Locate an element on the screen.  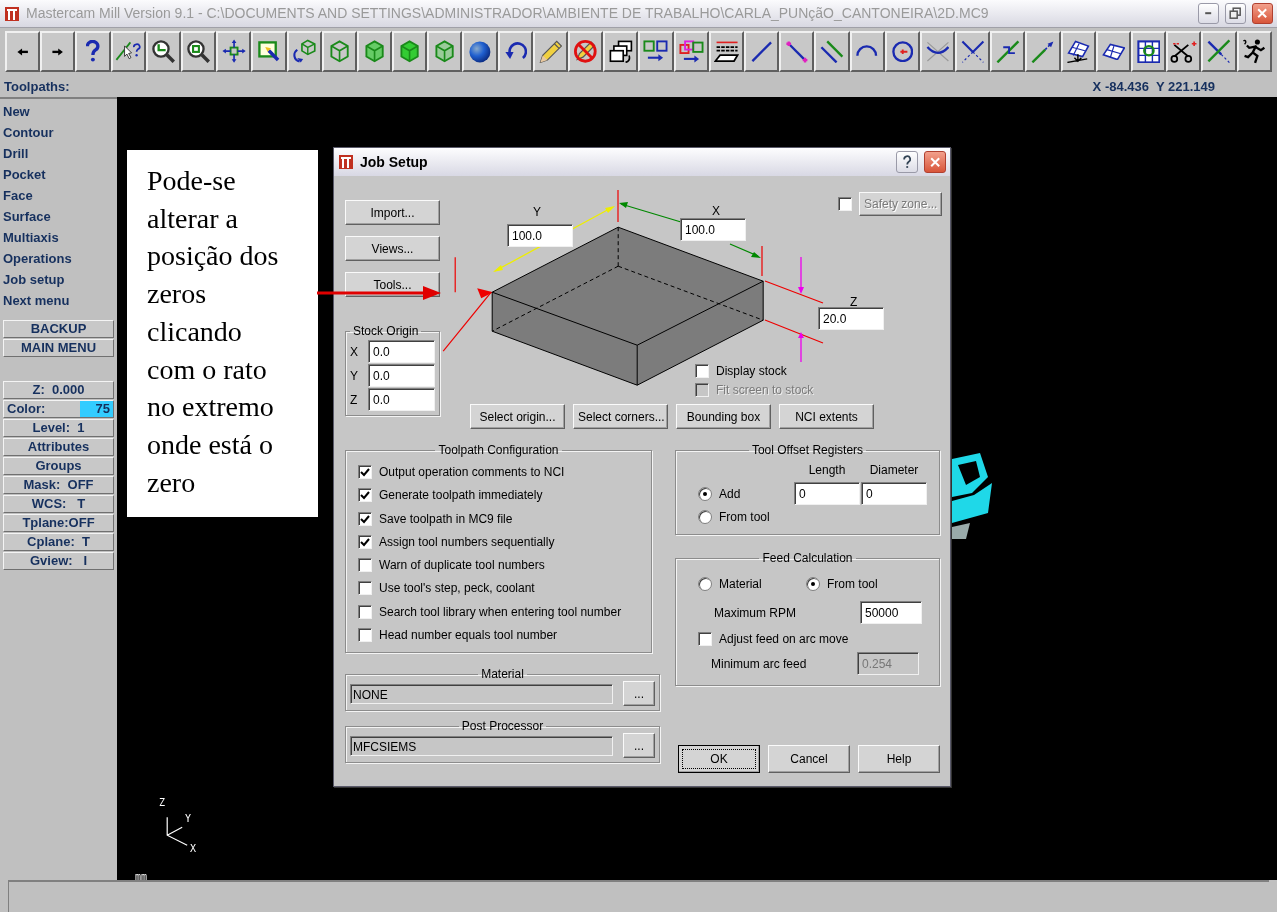
menu-item: New is located at coordinates (58, 111).